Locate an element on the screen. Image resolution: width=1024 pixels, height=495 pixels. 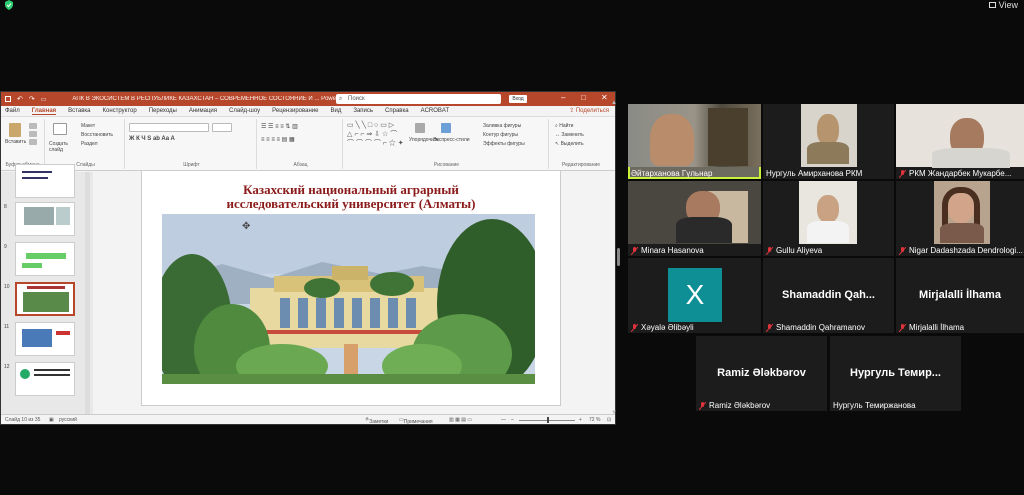
shapes-gallery: ▭ ╲ ╲ □ ○ ▭ ▷ △ ⌐ ⌐ ⇒ ⇩ ☆ ⌒ ⌒ ⌒ ⌒ ⌒ ⌐ ☆ ✦ is located at coordinates (375, 134).